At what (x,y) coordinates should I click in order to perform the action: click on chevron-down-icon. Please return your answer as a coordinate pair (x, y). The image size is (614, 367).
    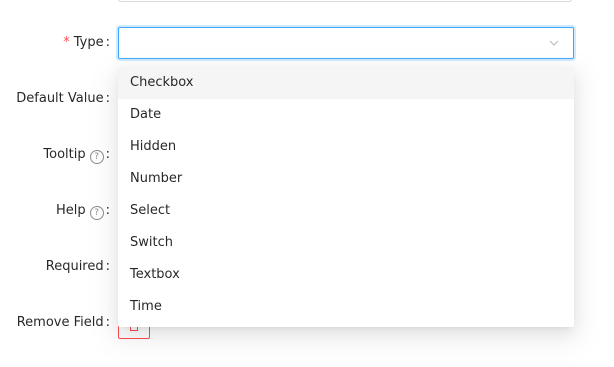
    Looking at the image, I should click on (554, 43).